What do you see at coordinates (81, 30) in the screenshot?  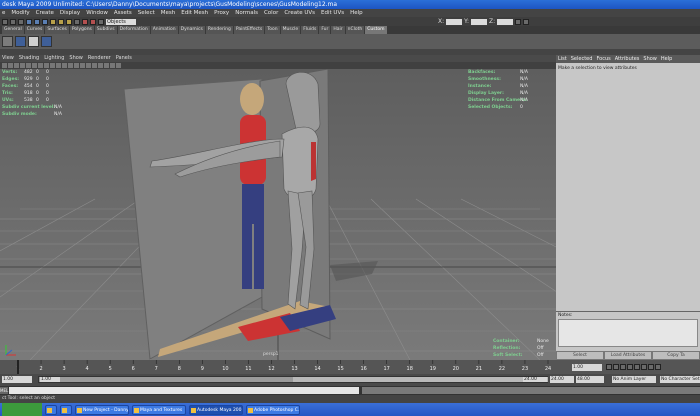 I see `shelf-tab-polygons: Polygons` at bounding box center [81, 30].